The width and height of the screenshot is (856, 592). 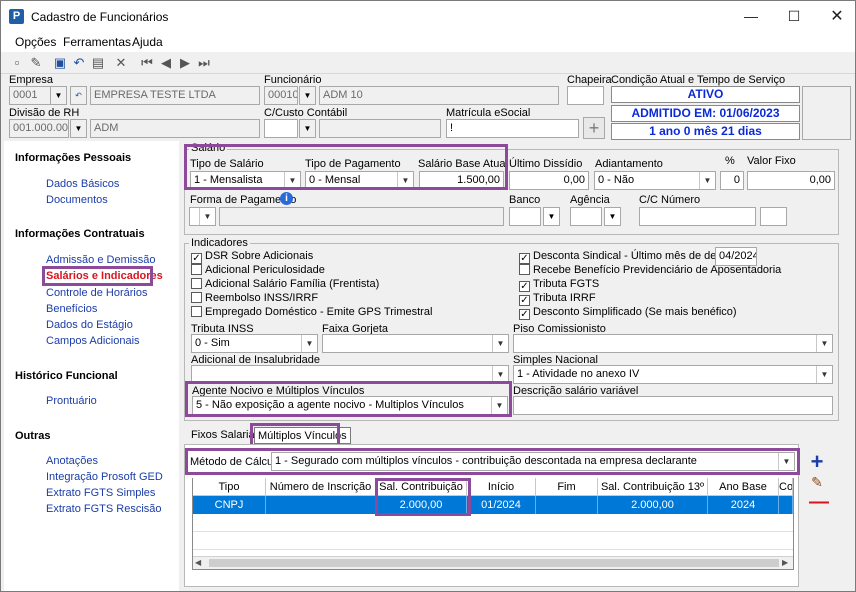 What do you see at coordinates (525, 216) in the screenshot?
I see `banco-field` at bounding box center [525, 216].